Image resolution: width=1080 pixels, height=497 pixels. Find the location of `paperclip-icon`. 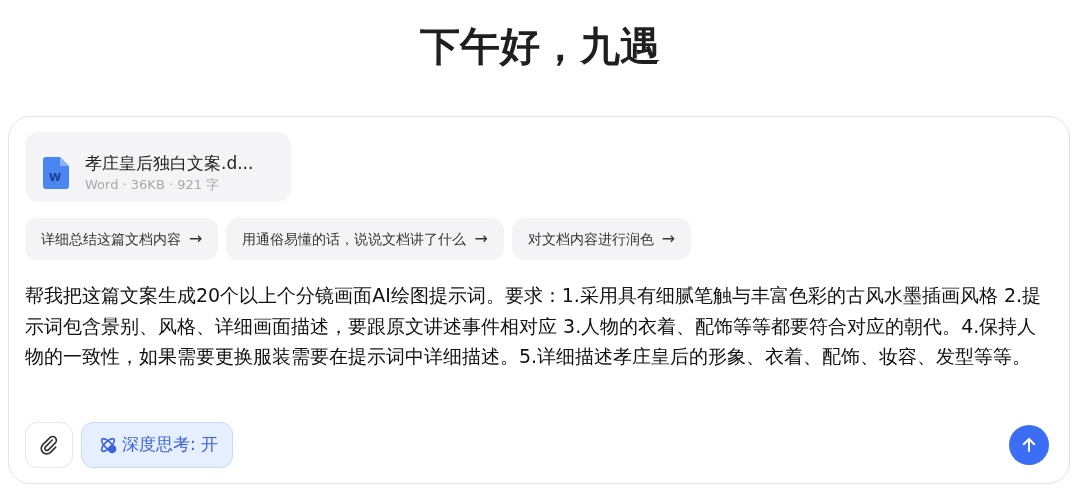

paperclip-icon is located at coordinates (49, 445).